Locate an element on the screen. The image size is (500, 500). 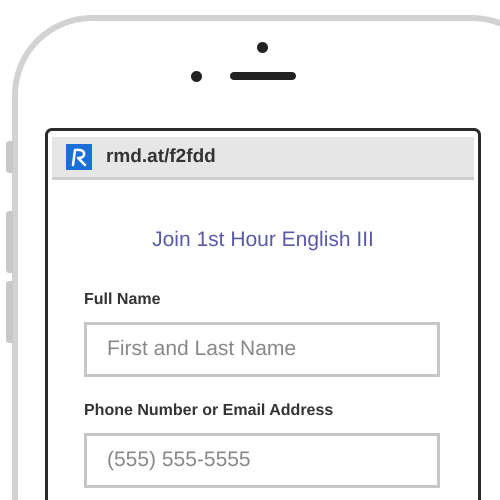
field-label: Full Name is located at coordinates (123, 300).